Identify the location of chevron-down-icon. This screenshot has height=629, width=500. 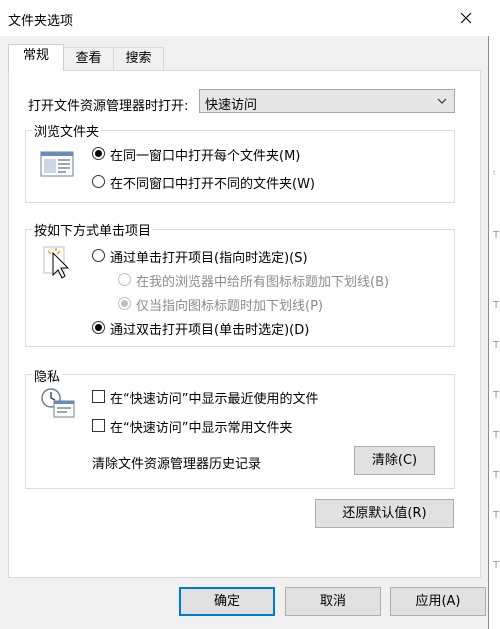
(442, 101).